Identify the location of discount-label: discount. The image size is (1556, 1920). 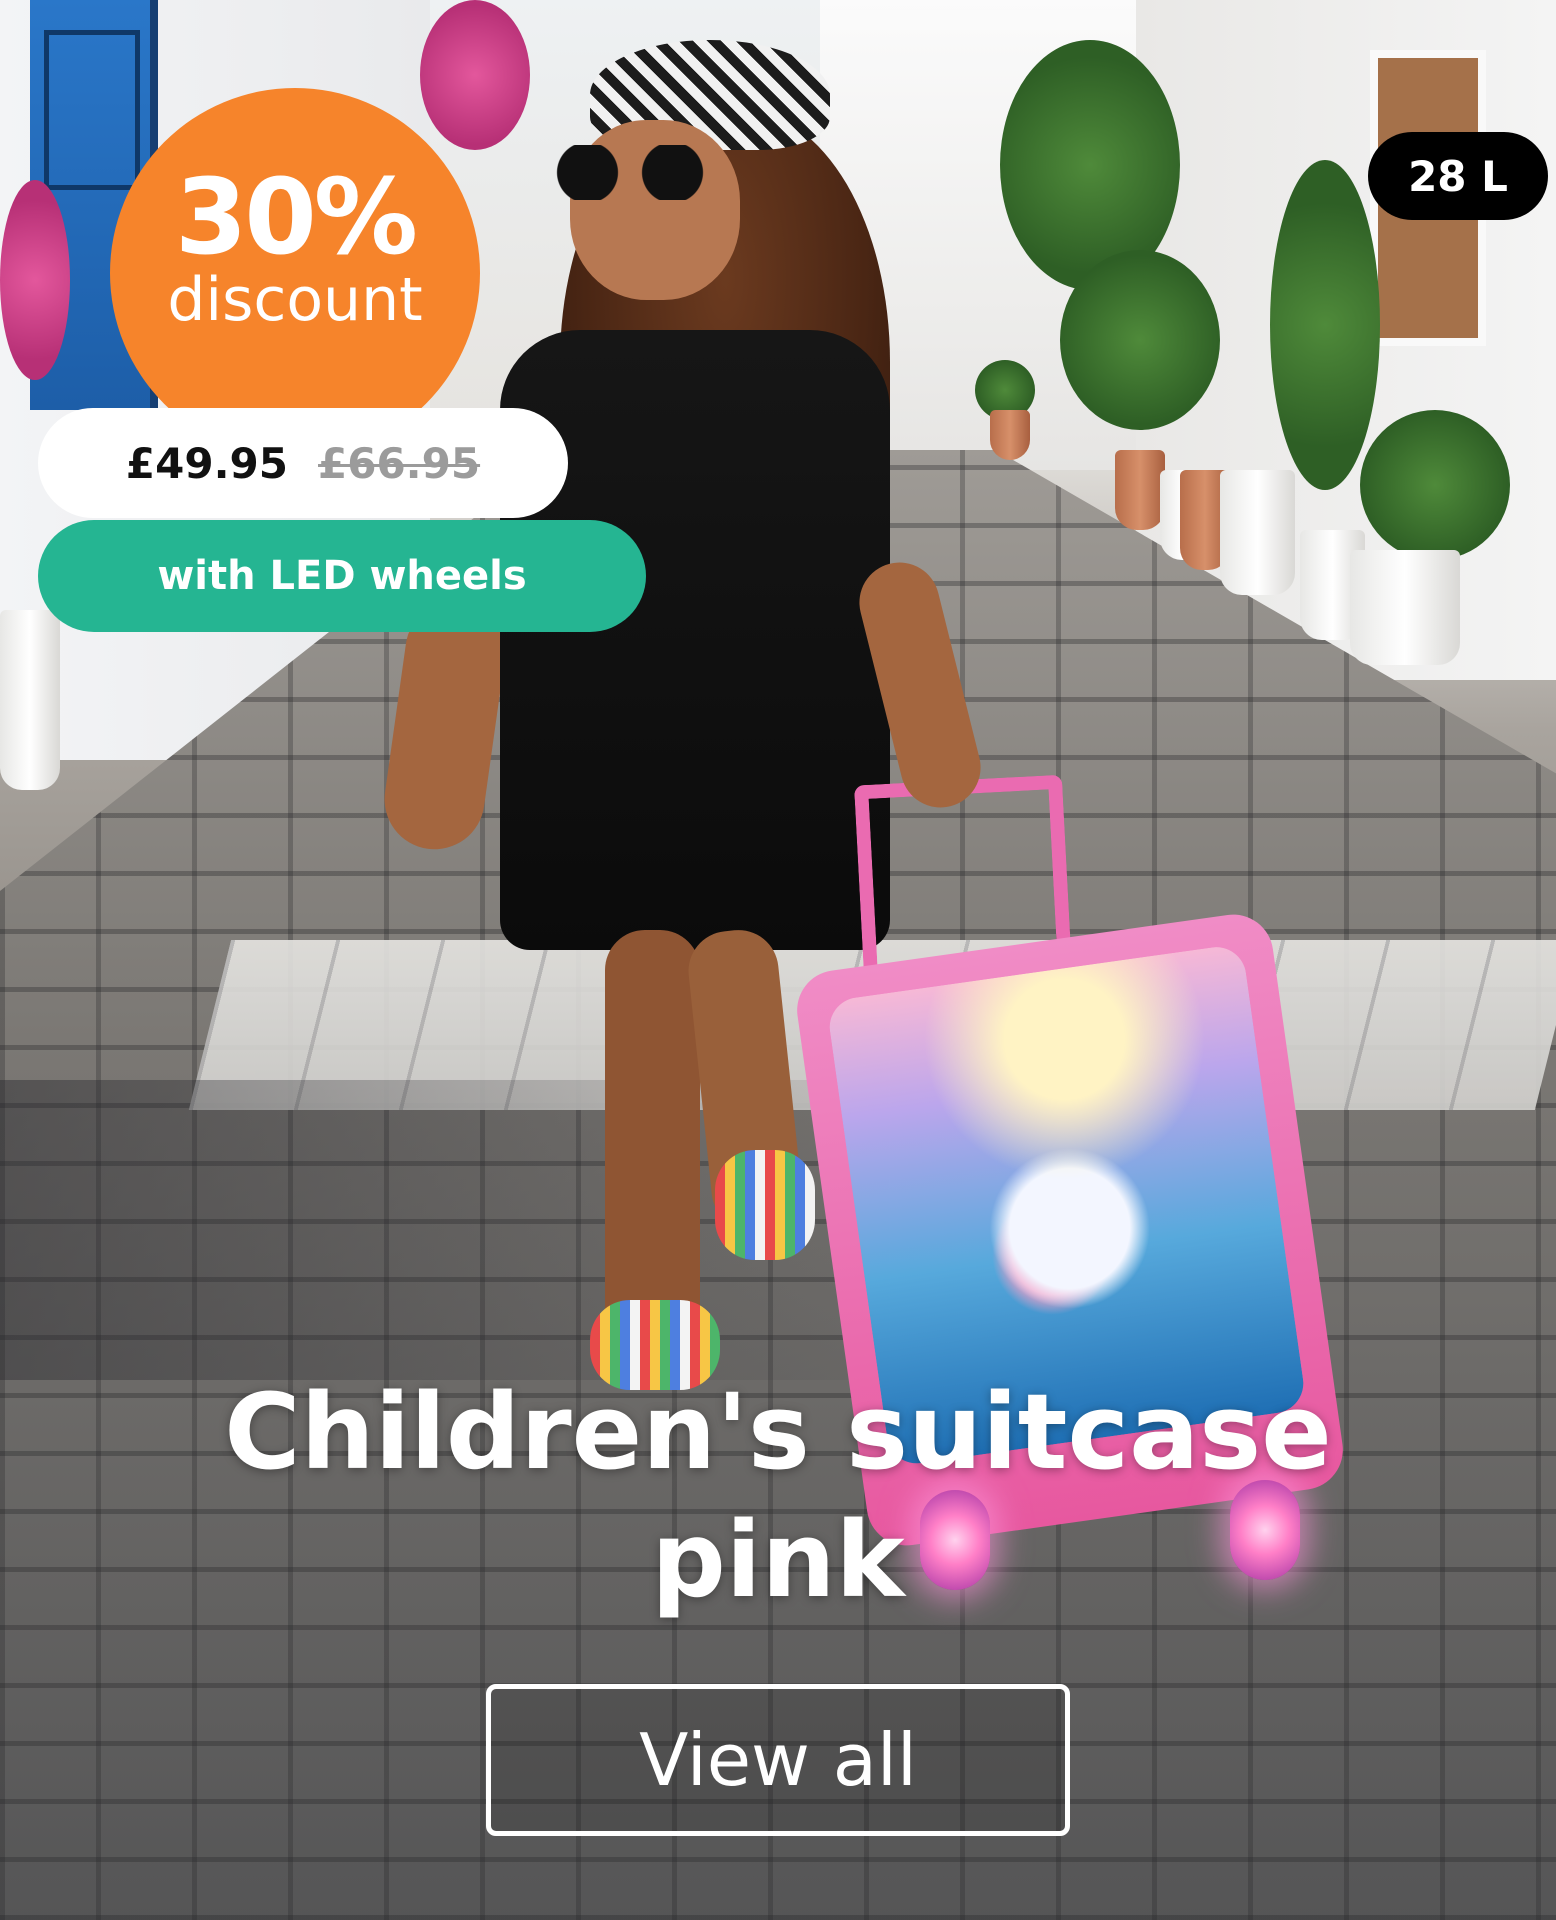
(295, 299).